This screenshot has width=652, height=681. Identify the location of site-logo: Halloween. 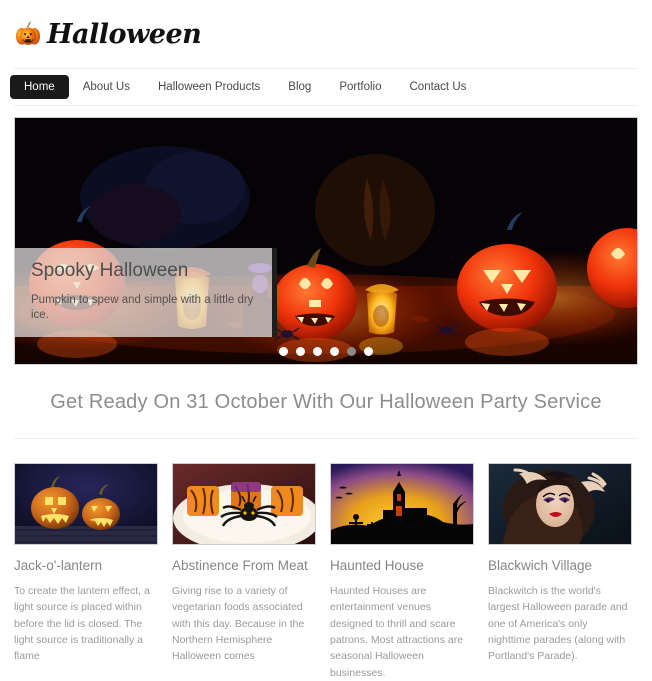
(107, 34).